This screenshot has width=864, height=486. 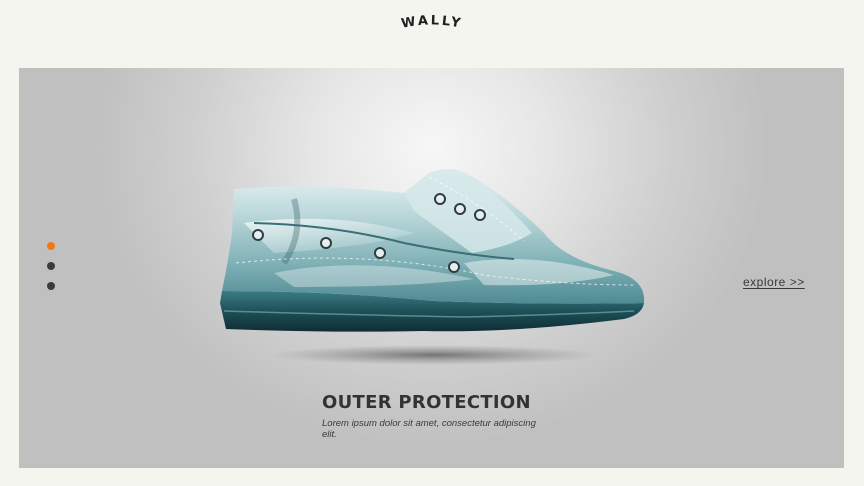 I want to click on wally-logo: WALLY, so click(x=432, y=23).